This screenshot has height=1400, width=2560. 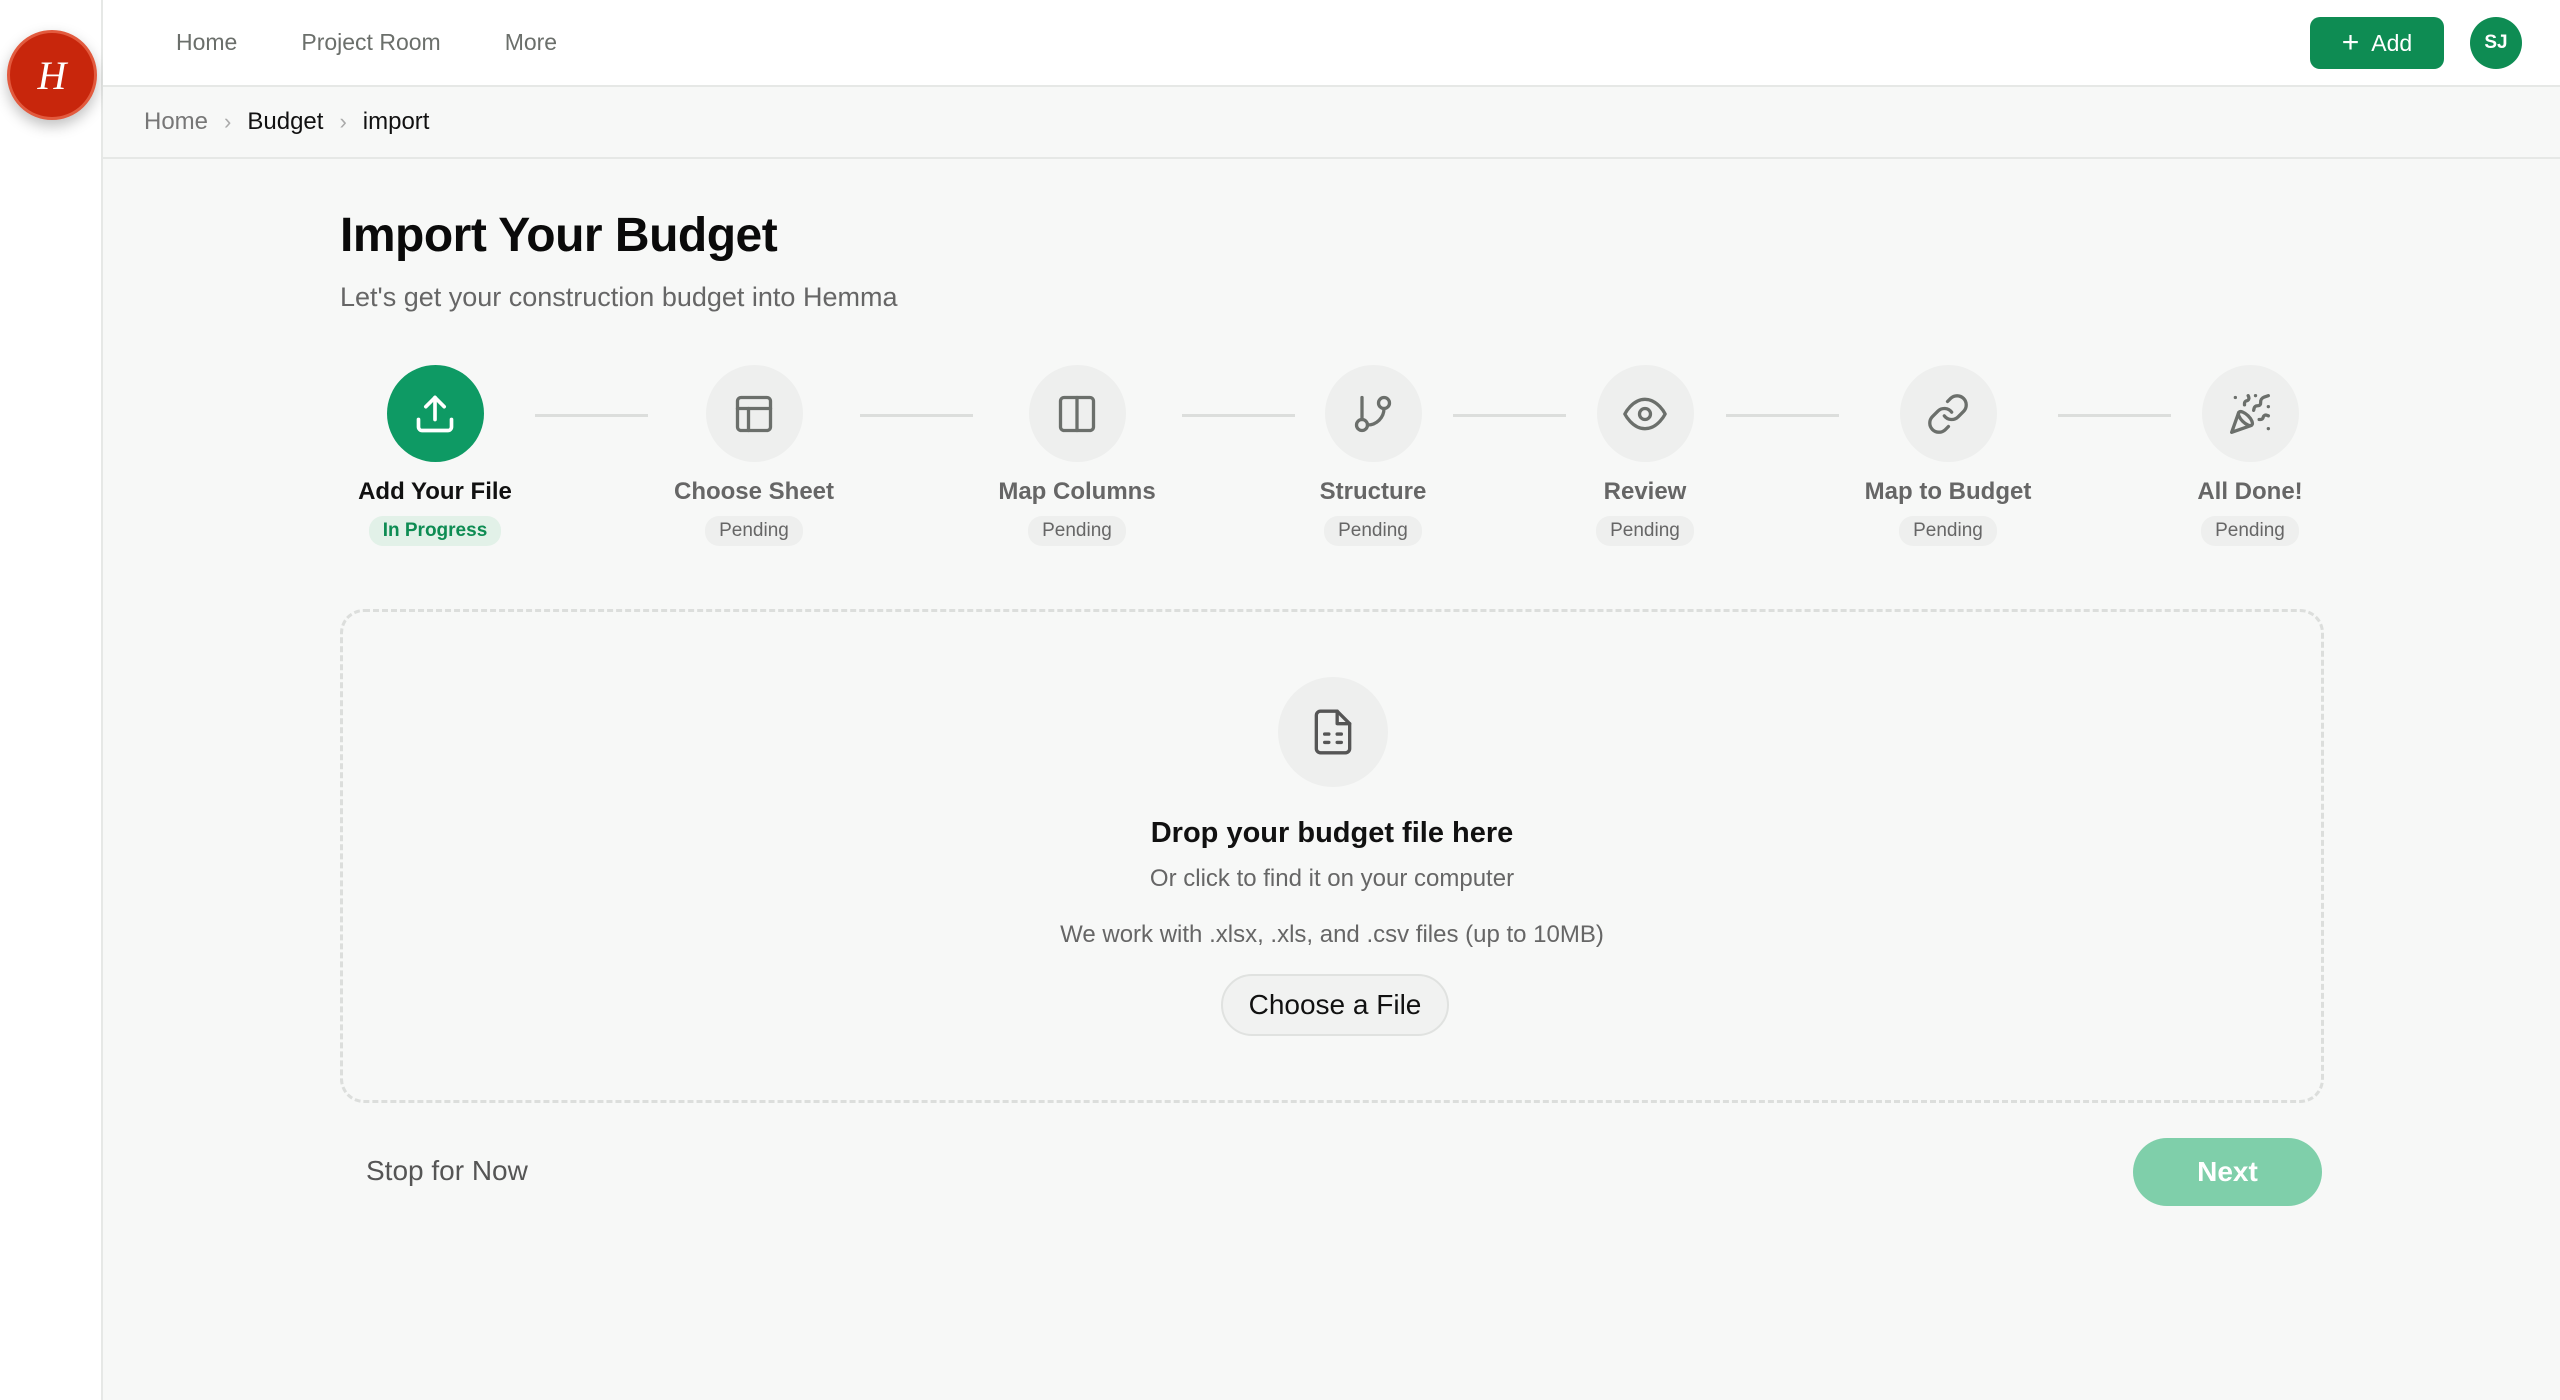 I want to click on eye-icon, so click(x=1645, y=413).